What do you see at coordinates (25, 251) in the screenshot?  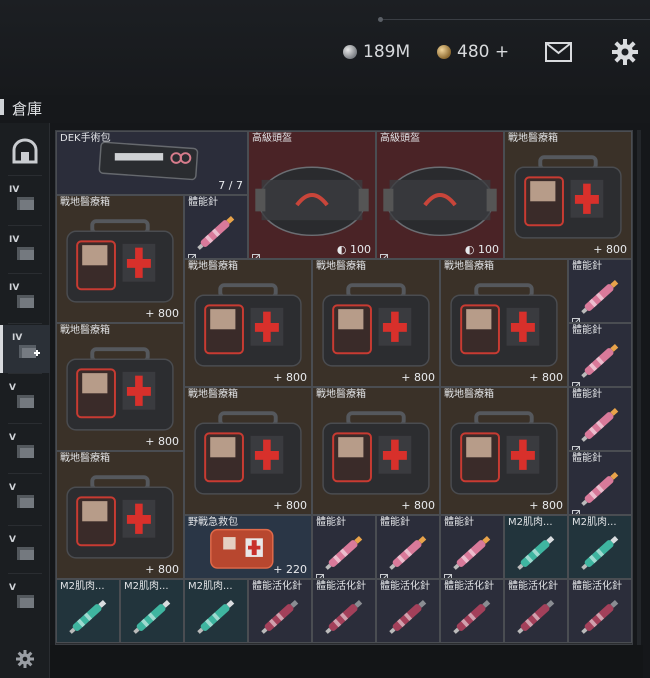 I see `sidebar-item-2: IV` at bounding box center [25, 251].